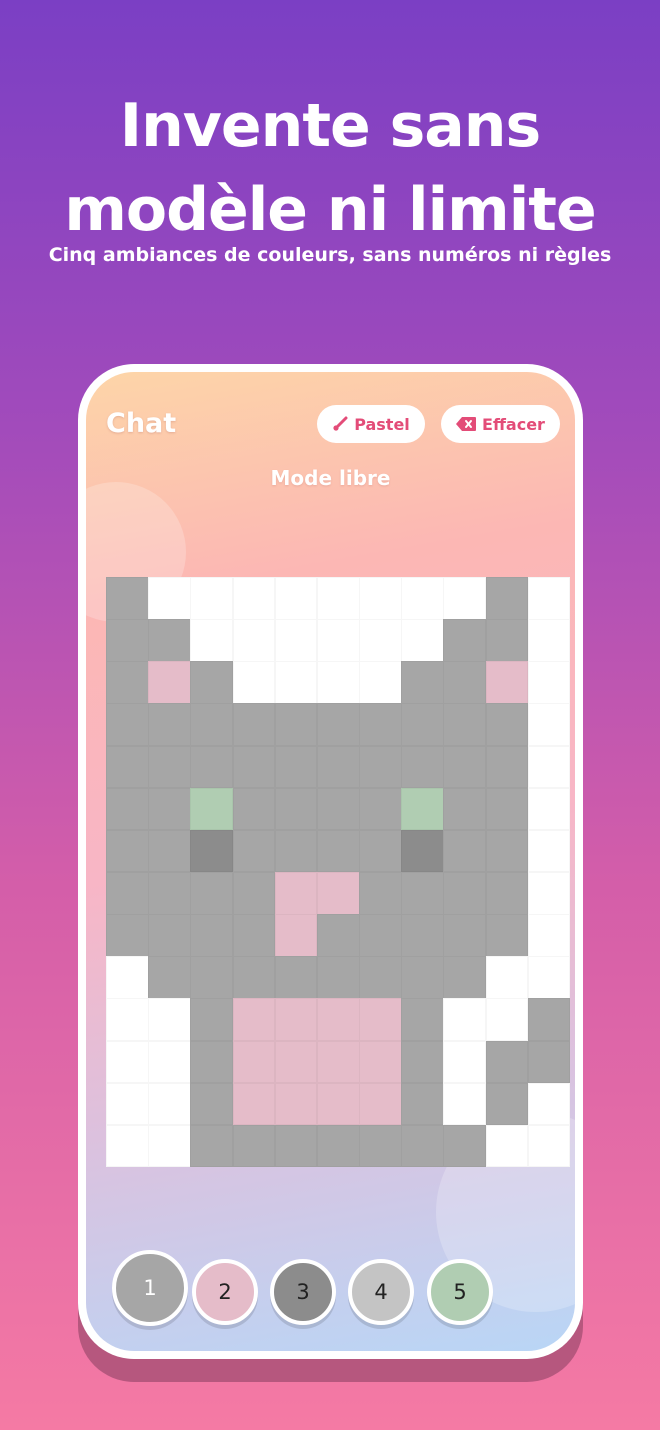 The image size is (660, 1430). Describe the element at coordinates (500, 424) in the screenshot. I see `clear-button: Effacer` at that location.